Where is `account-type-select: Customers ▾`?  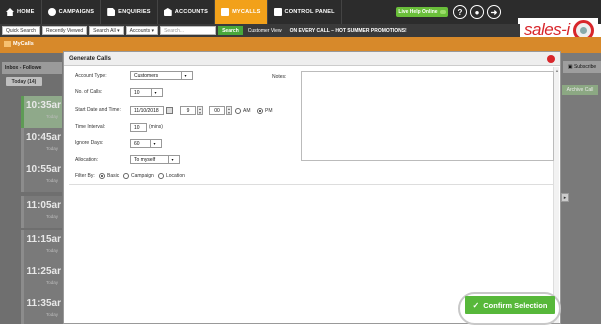 account-type-select: Customers ▾ is located at coordinates (161, 75).